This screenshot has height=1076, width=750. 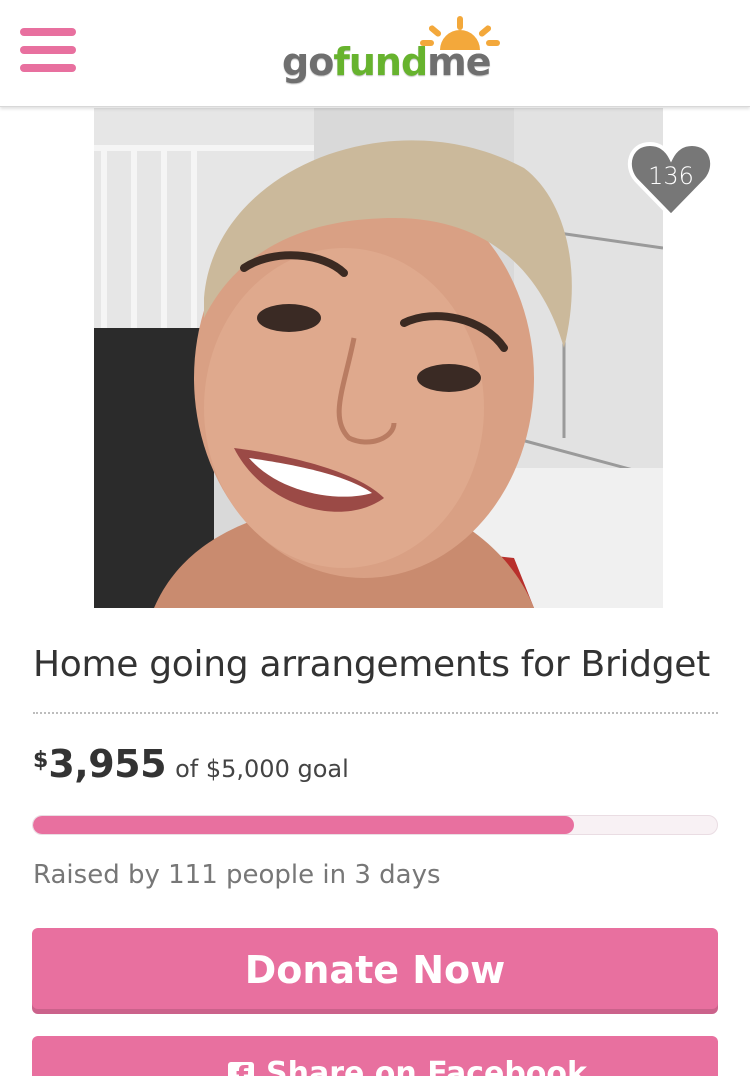 I want to click on gofundme-logo: gofundme, so click(x=392, y=49).